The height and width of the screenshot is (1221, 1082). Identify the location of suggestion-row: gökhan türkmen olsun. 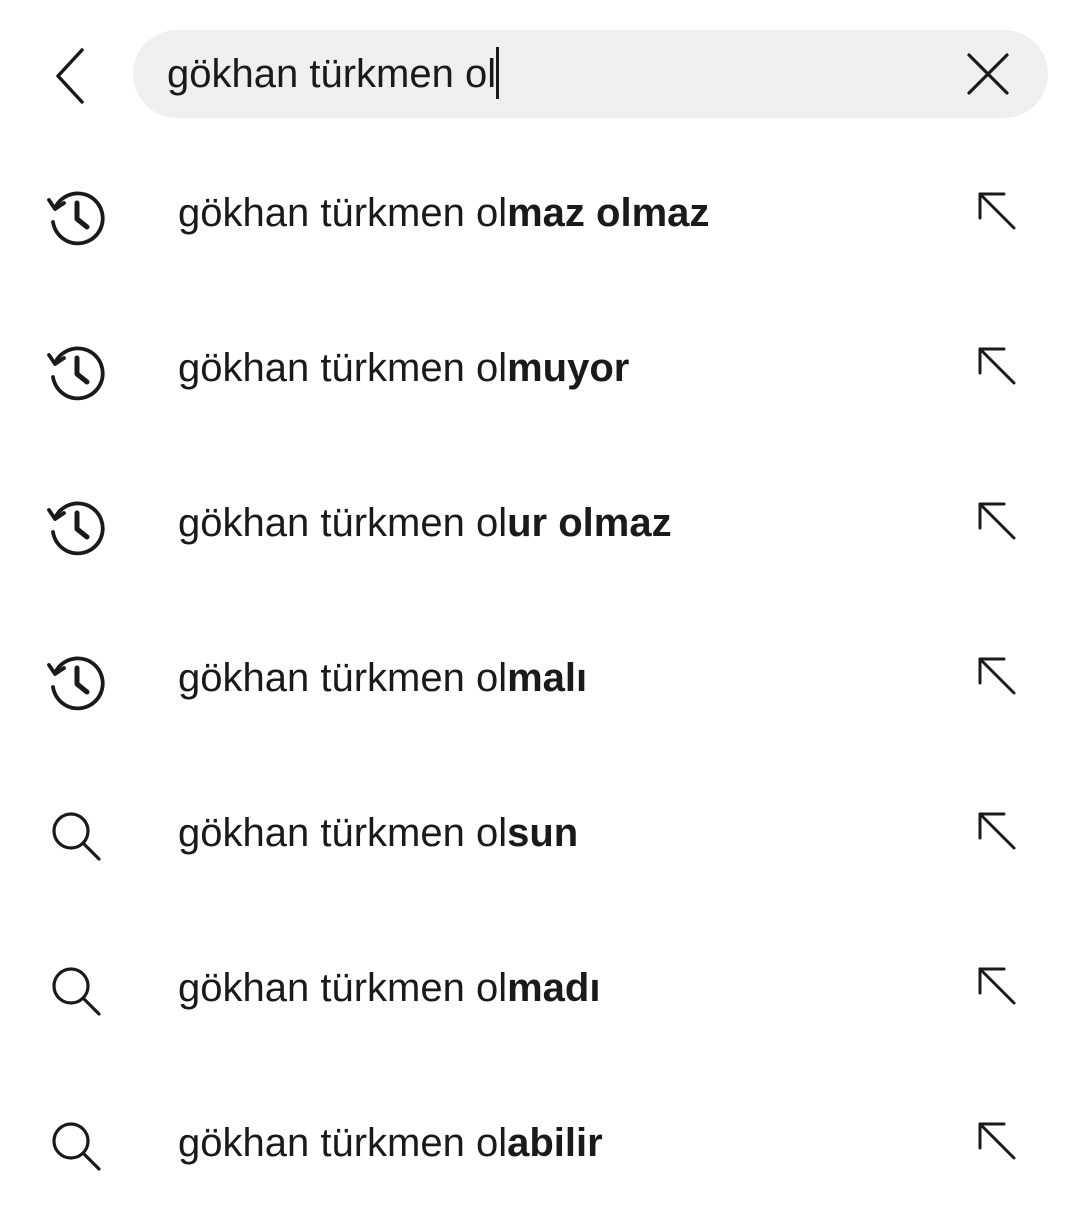
(541, 833).